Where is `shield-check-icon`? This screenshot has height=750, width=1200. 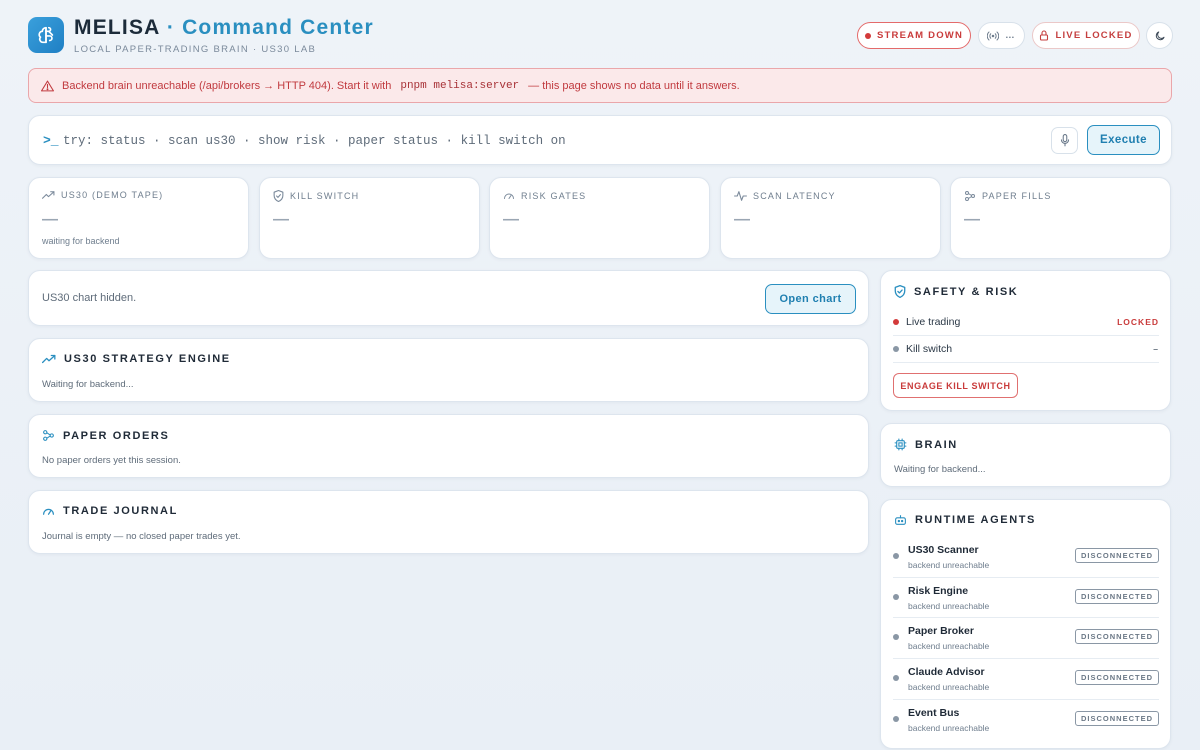 shield-check-icon is located at coordinates (900, 291).